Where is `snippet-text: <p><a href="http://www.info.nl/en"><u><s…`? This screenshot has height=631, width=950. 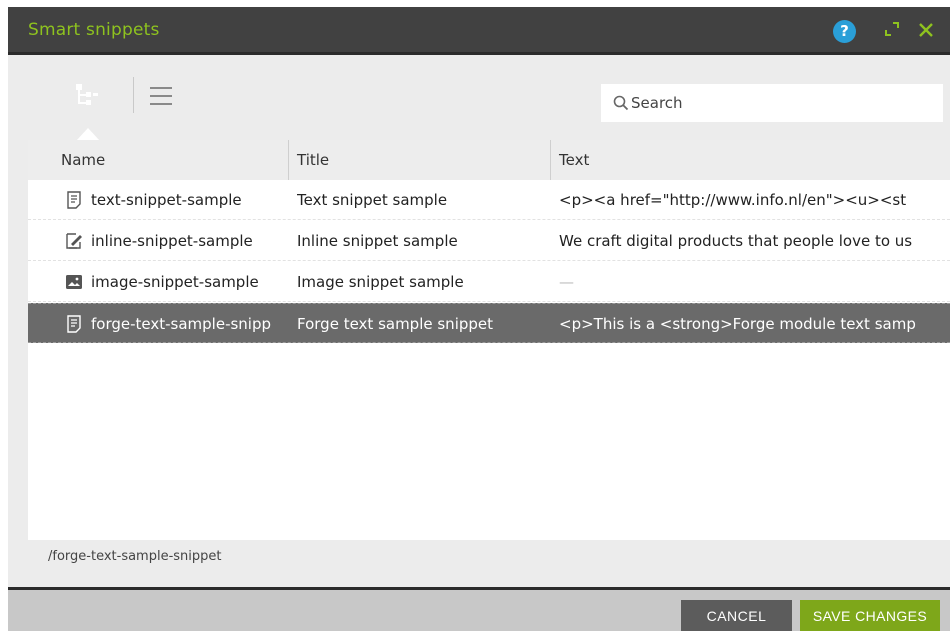 snippet-text: <p><a href="http://www.info.nl/en"><u><s… is located at coordinates (733, 200).